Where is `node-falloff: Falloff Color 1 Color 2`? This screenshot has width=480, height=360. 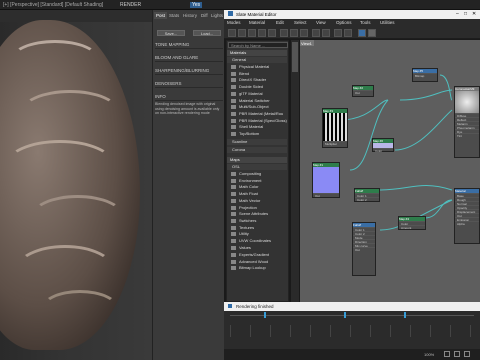 node-falloff: Falloff Color 1 Color 2 is located at coordinates (367, 195).